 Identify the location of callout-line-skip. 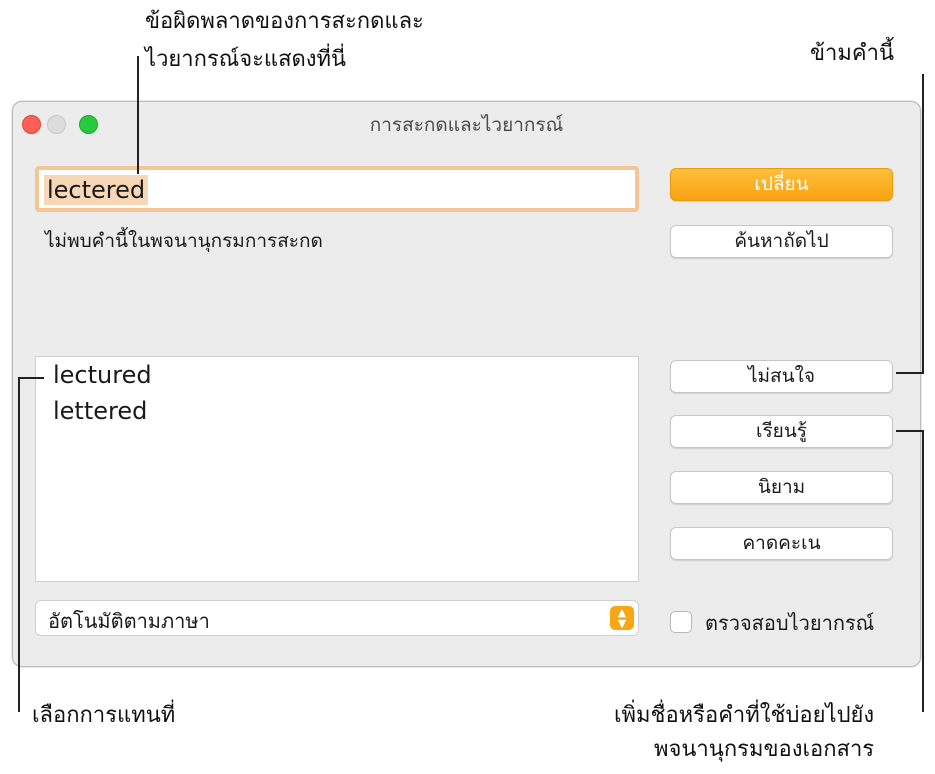
(923, 224).